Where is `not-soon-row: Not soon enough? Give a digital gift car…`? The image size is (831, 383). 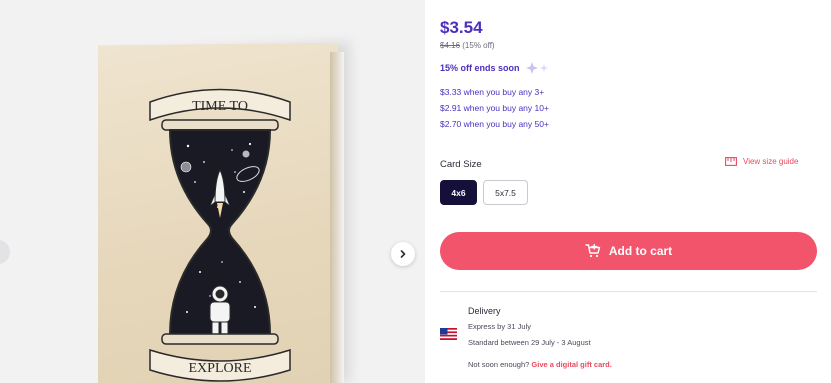 not-soon-row: Not soon enough? Give a digital gift car… is located at coordinates (540, 364).